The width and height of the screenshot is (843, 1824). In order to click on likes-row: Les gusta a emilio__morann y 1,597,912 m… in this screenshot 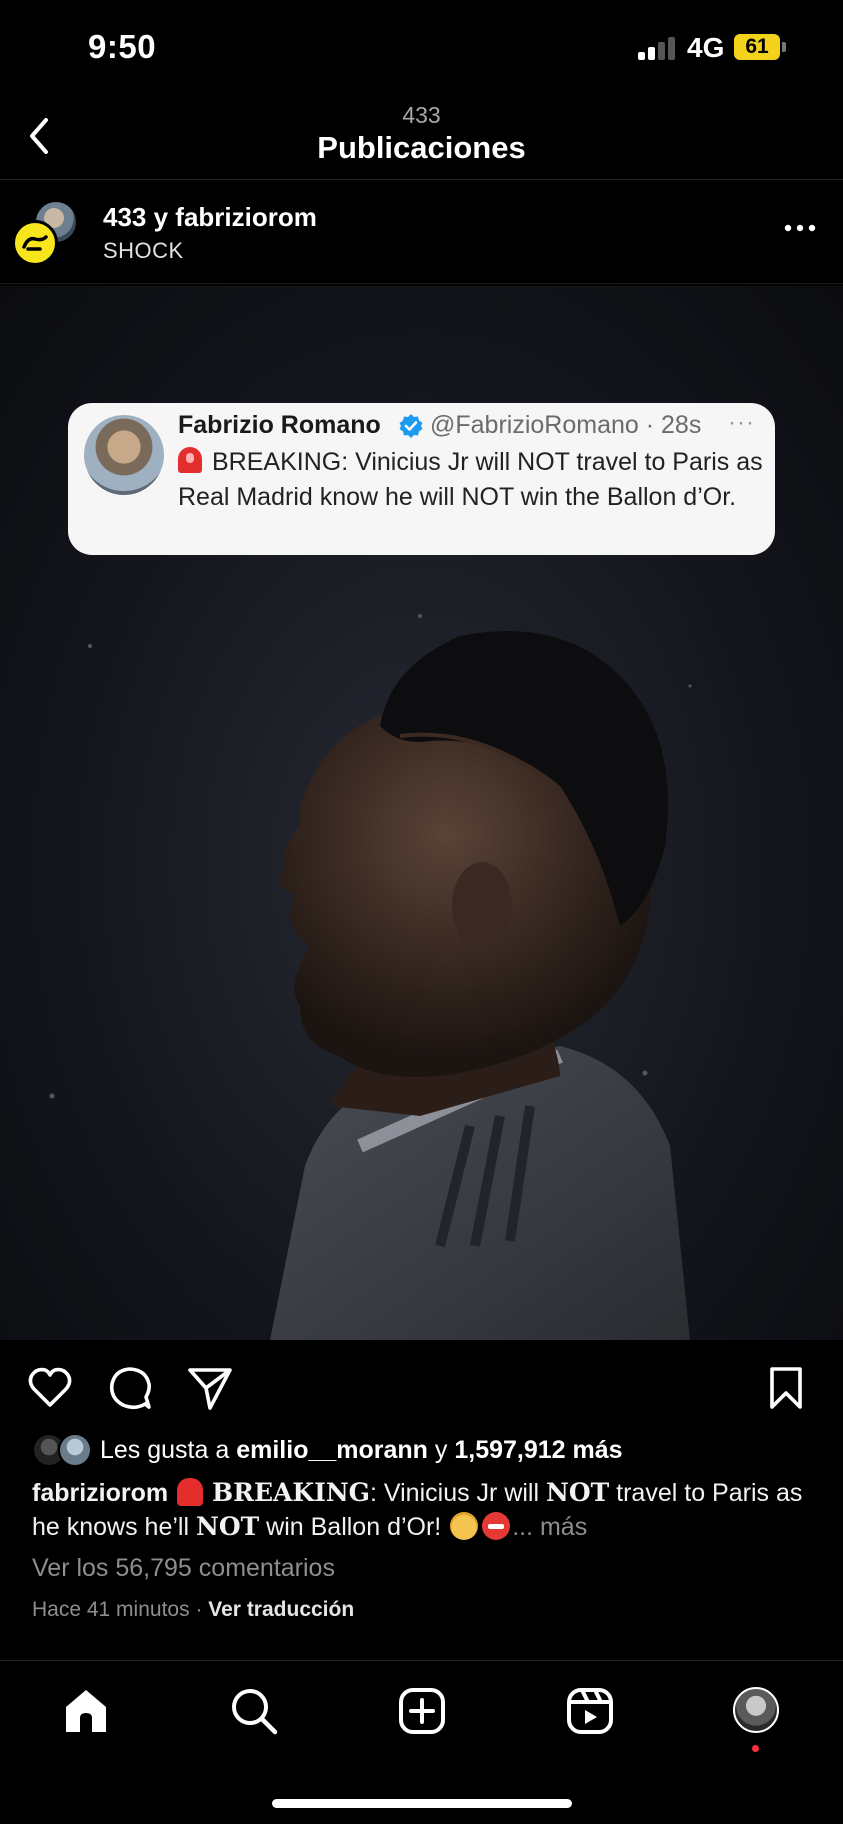, I will do `click(327, 1450)`.